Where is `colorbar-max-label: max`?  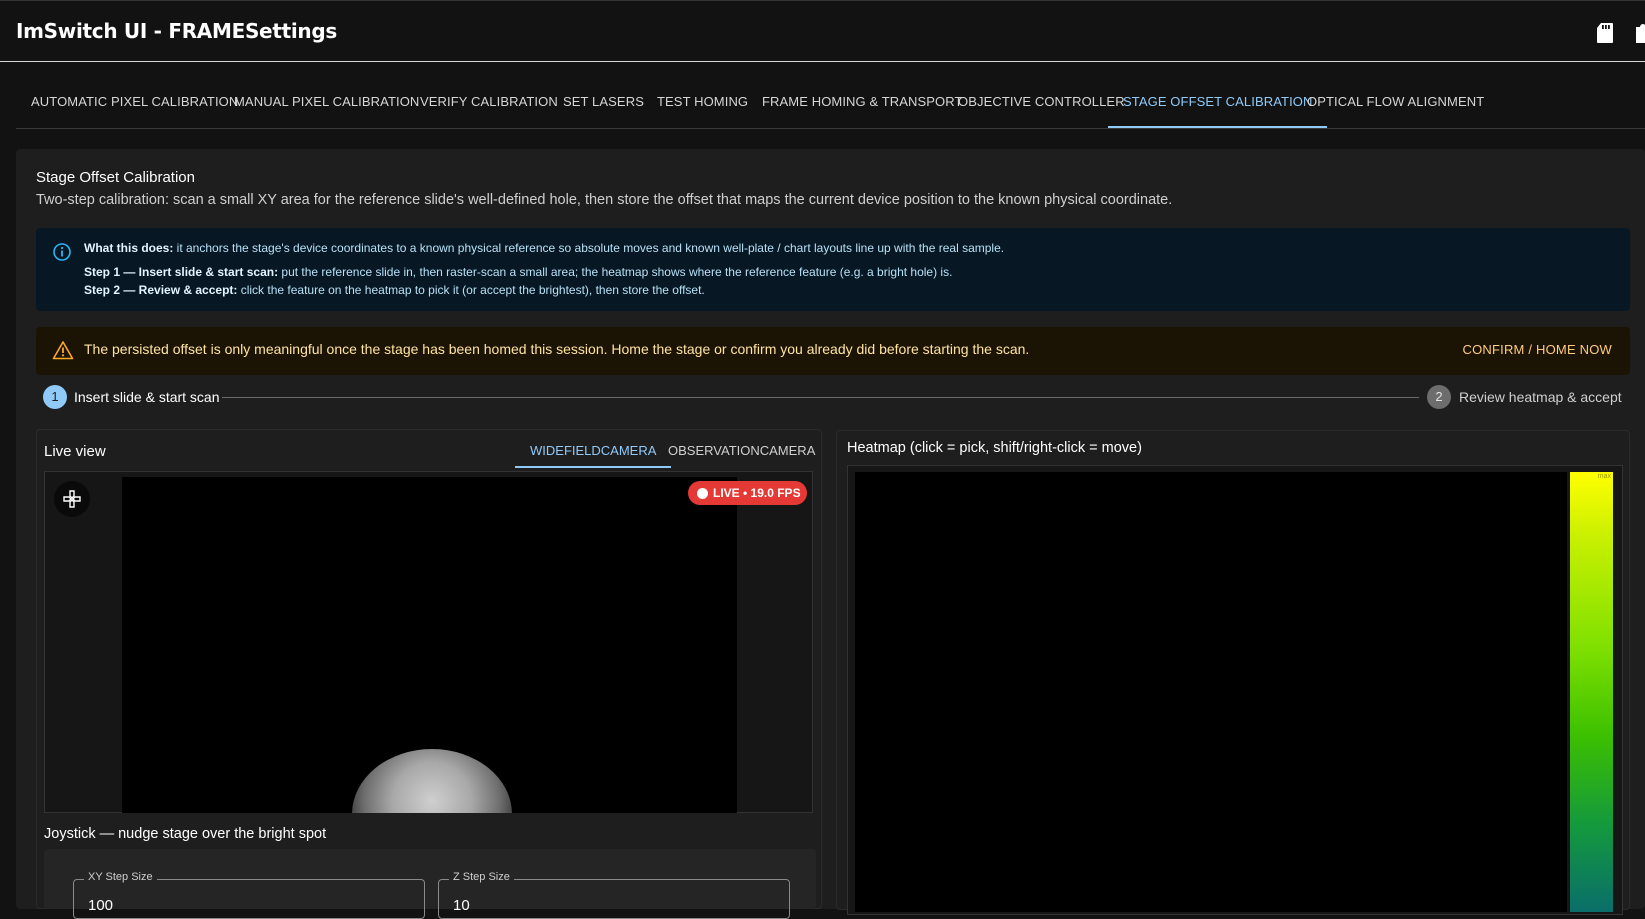 colorbar-max-label: max is located at coordinates (1604, 476).